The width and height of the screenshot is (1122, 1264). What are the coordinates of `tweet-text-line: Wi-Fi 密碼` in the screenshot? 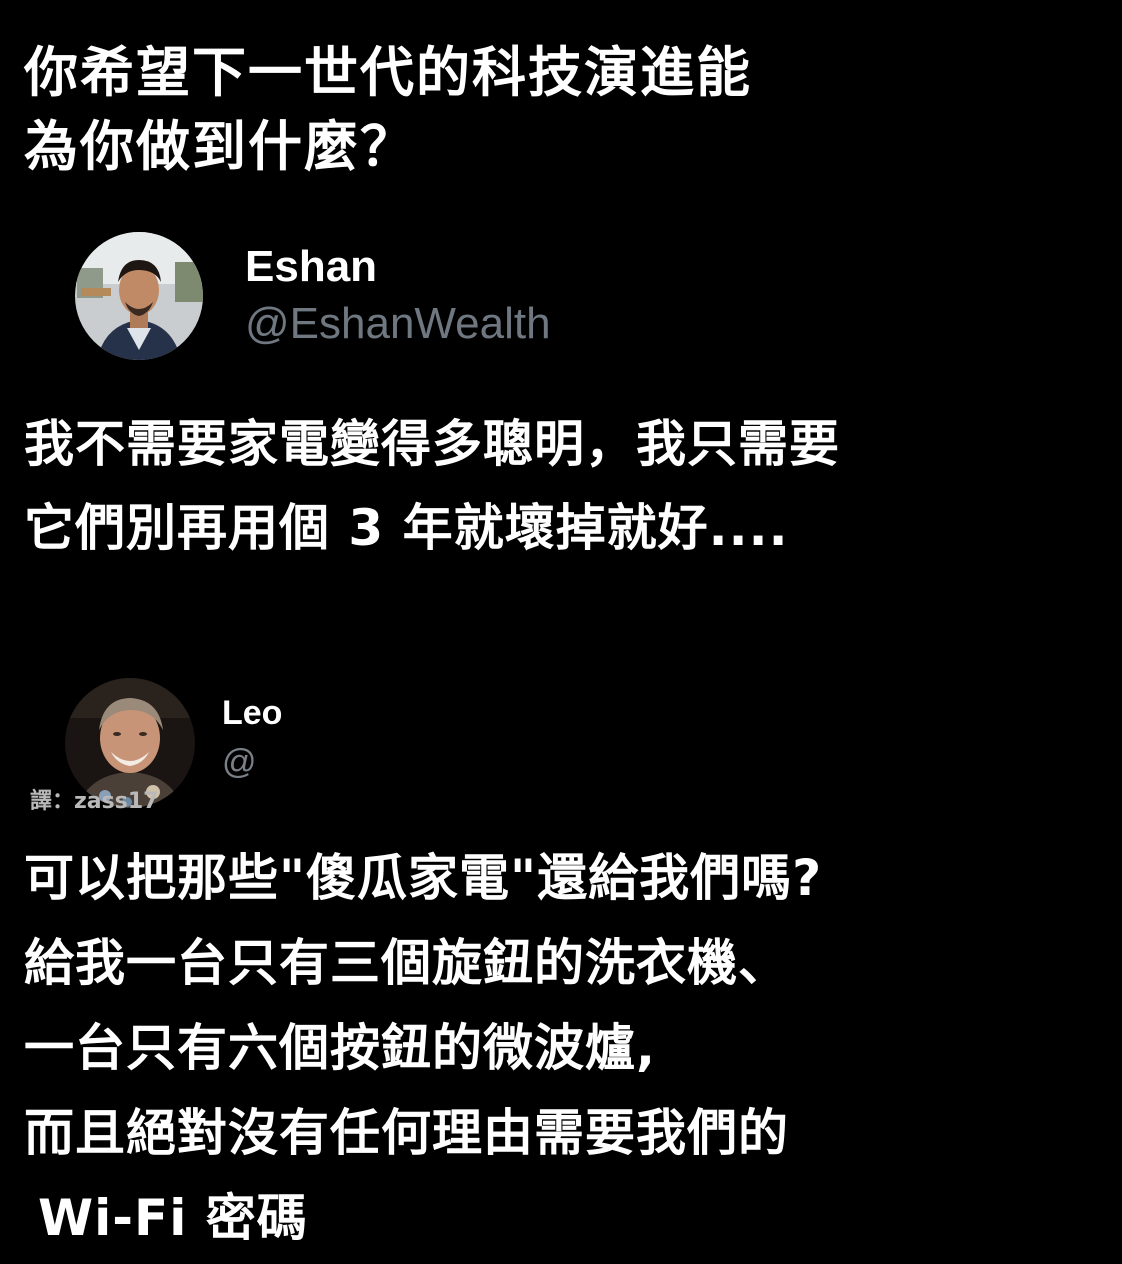 It's located at (173, 1218).